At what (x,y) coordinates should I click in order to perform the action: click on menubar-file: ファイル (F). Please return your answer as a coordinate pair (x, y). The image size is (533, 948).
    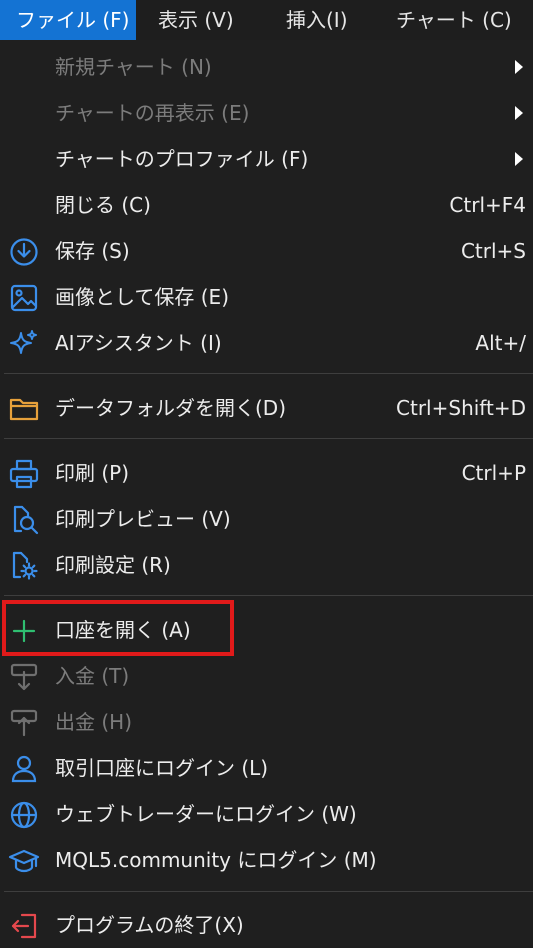
    Looking at the image, I should click on (68, 20).